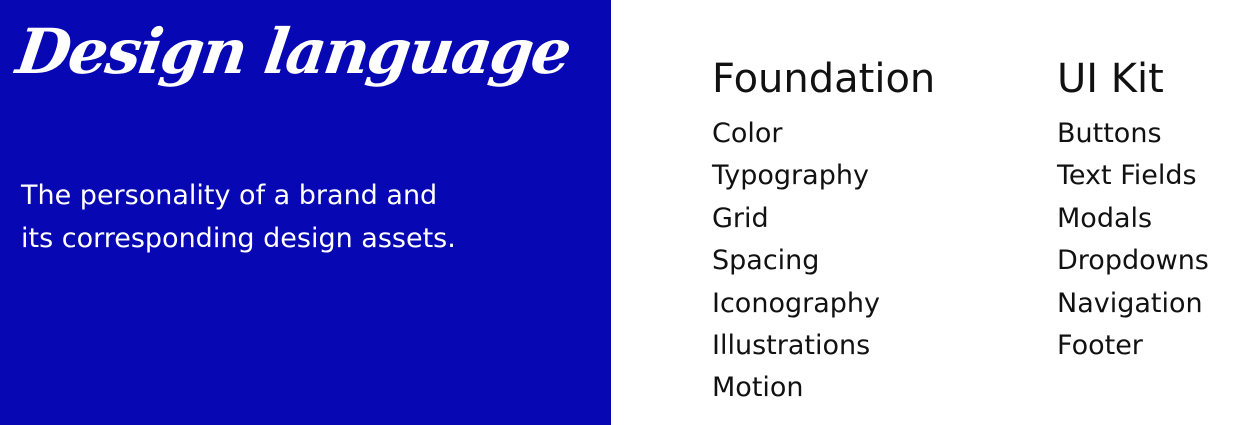  I want to click on hero-title: Design language, so click(293, 51).